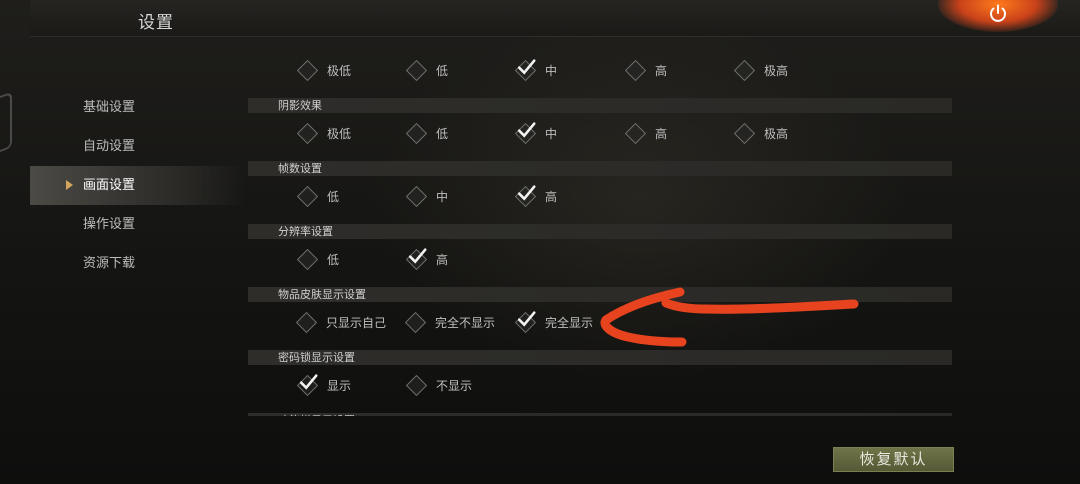 The width and height of the screenshot is (1080, 484). I want to click on option-3-0: 低, so click(318, 259).